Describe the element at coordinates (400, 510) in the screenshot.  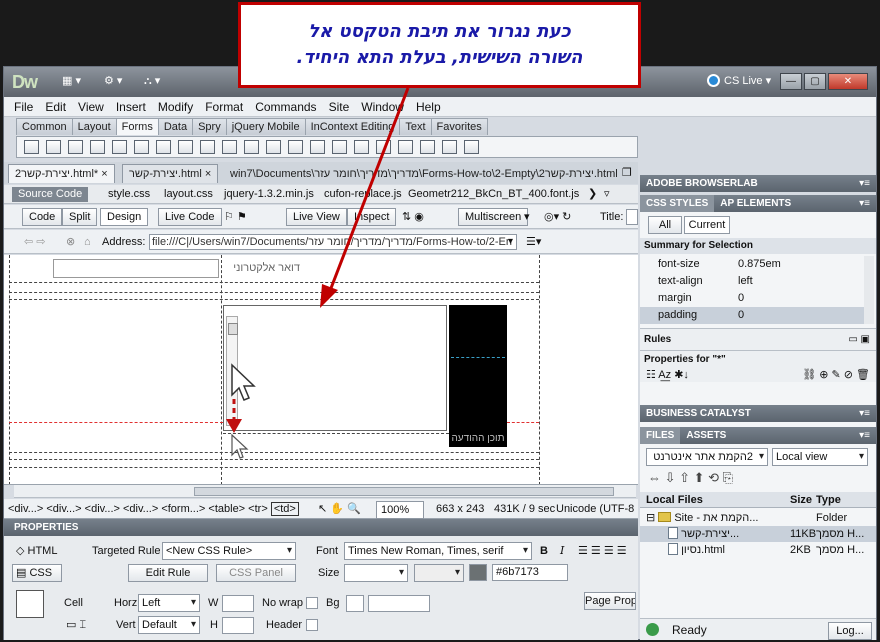
I see `zoom-select: 100%` at that location.